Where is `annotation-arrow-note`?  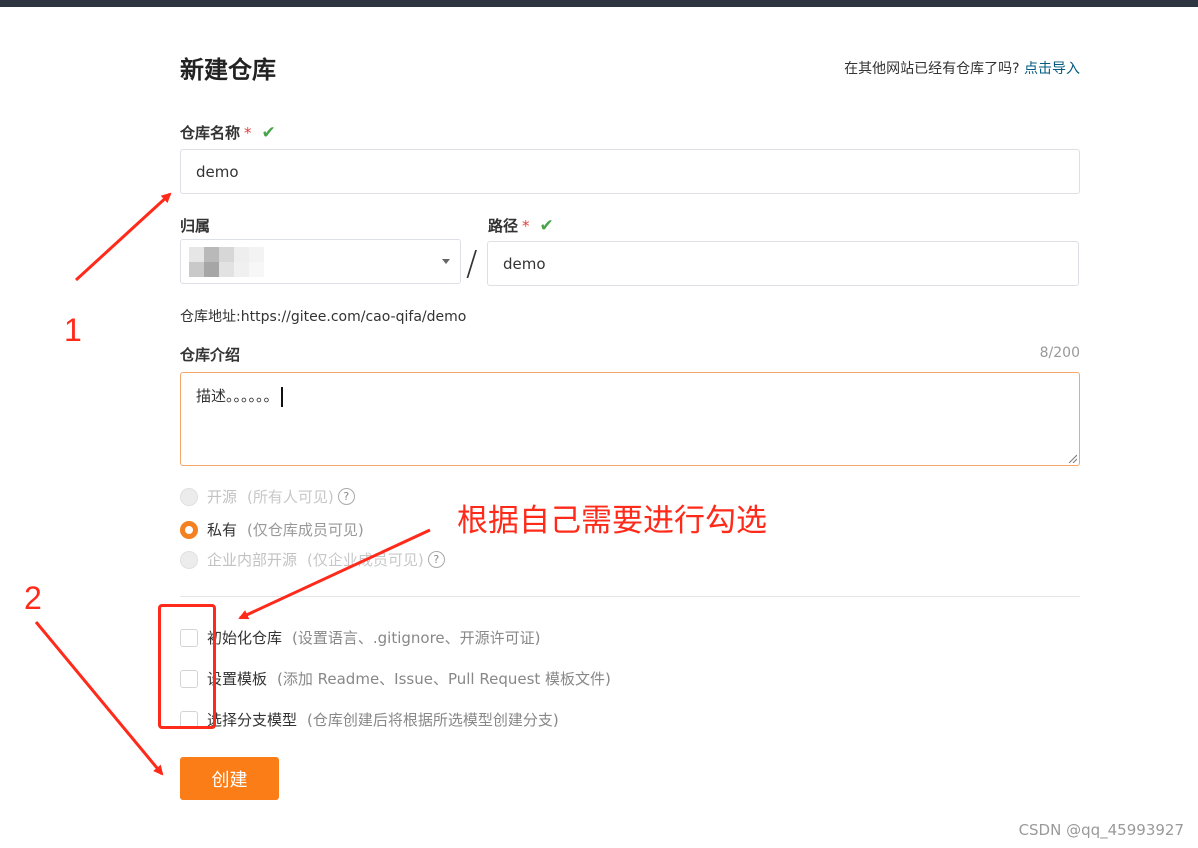 annotation-arrow-note is located at coordinates (334, 574).